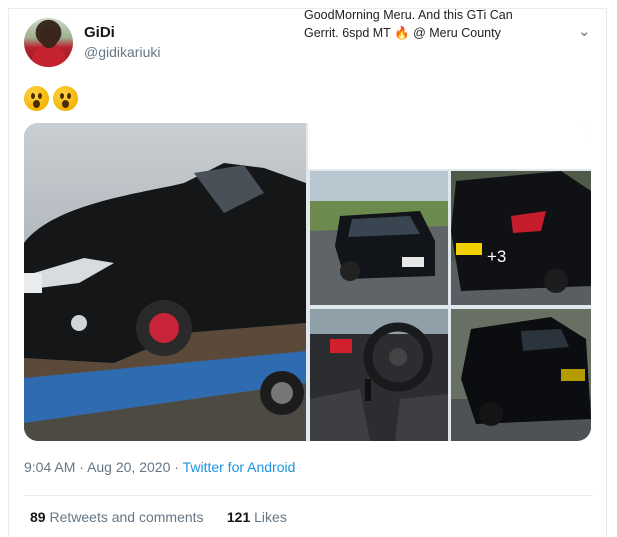 The image size is (617, 537). Describe the element at coordinates (408, 15) in the screenshot. I see `media-caption-line: GoodMorning Meru. And this GTi Can` at that location.